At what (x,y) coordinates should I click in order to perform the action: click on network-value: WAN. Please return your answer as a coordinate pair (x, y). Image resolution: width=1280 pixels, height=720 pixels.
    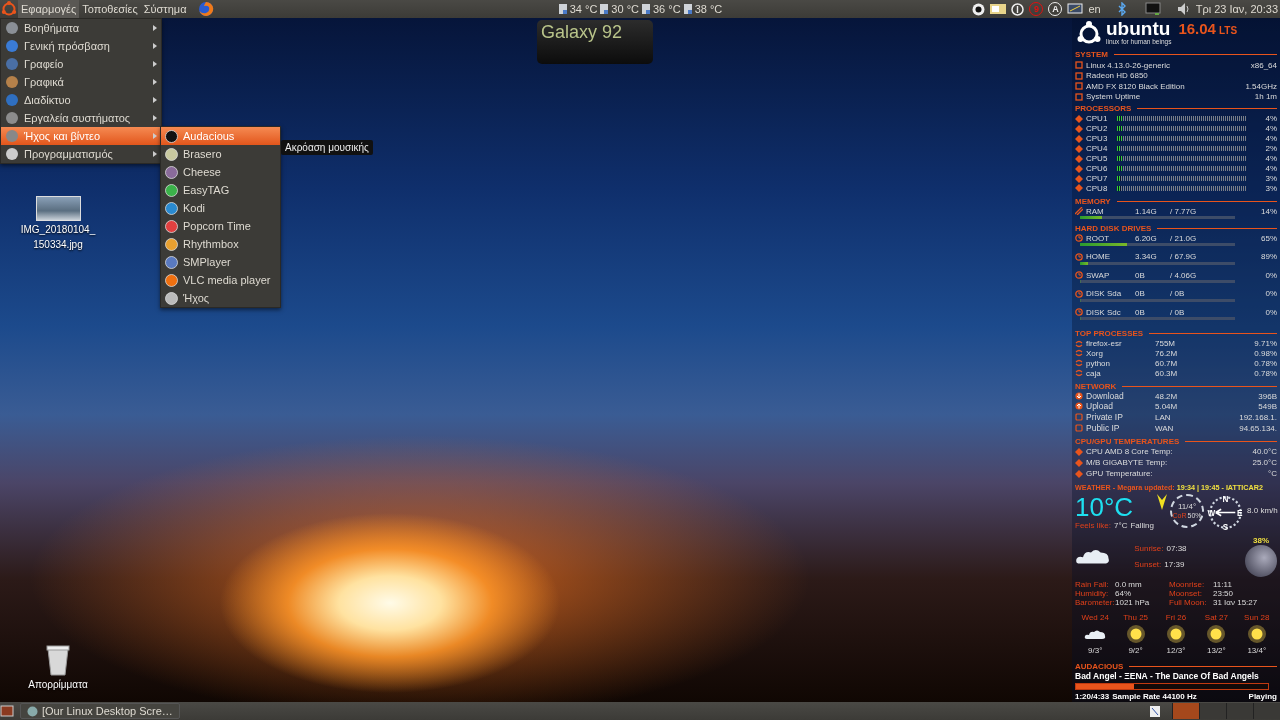
    Looking at the image, I should click on (1164, 428).